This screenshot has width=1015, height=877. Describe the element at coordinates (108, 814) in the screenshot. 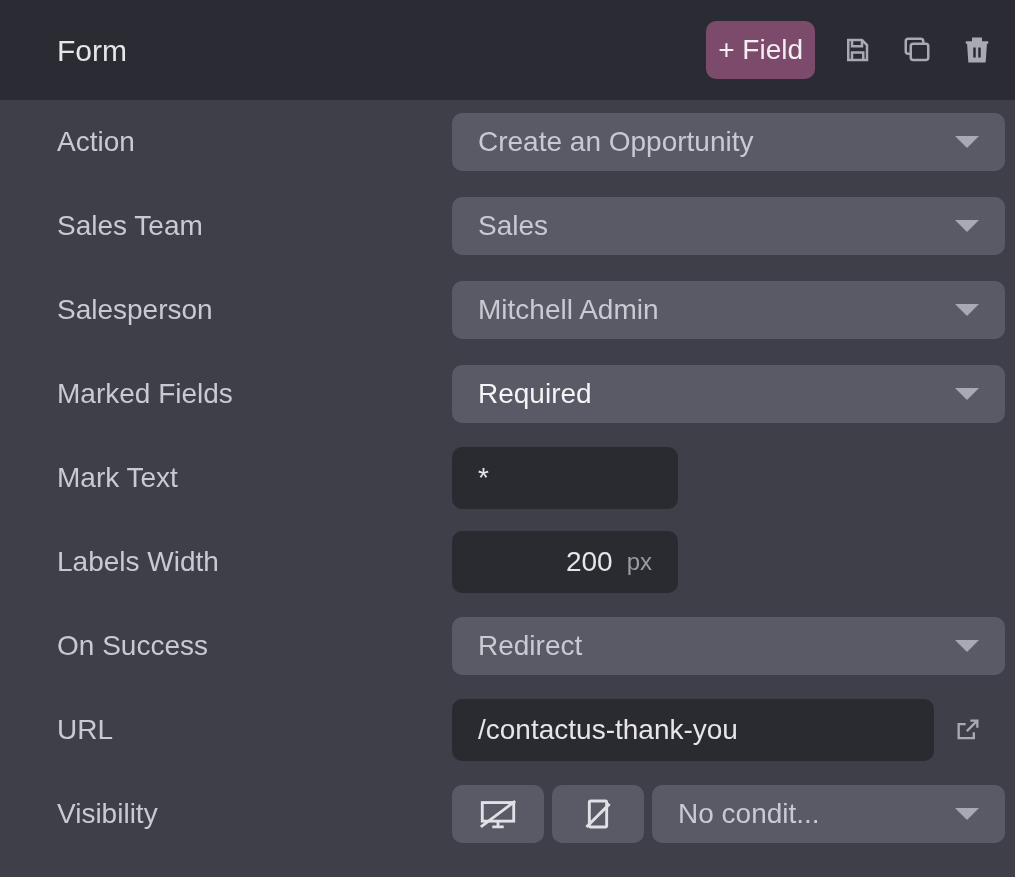

I see `field-label: Visibility` at that location.